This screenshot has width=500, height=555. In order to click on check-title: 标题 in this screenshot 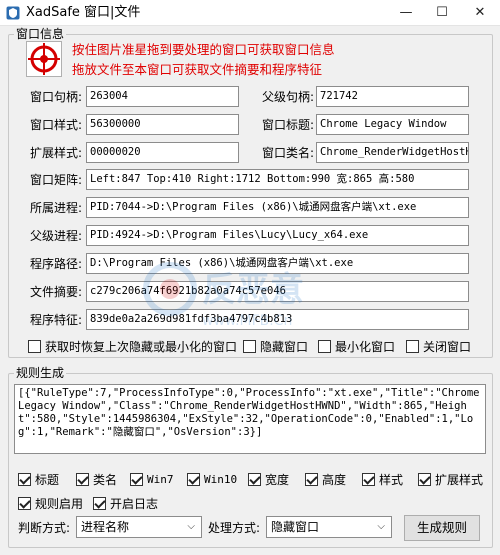, I will do `click(38, 479)`.